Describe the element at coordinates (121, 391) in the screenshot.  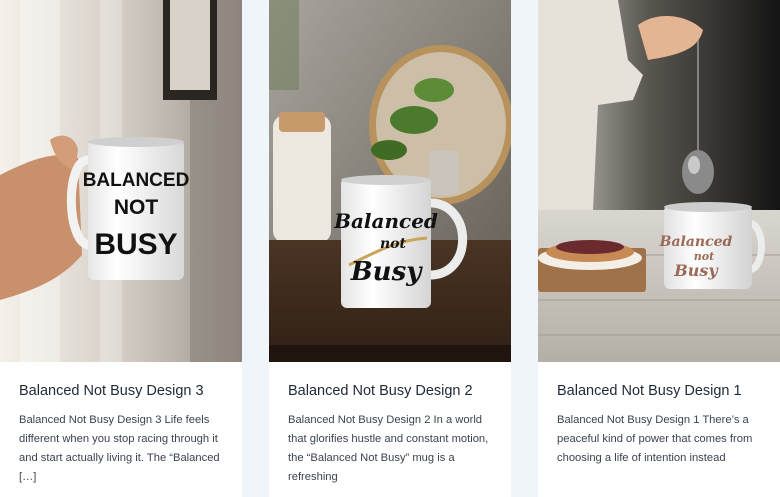
I see `post-title-link: Balanced Not Busy Design 3` at that location.